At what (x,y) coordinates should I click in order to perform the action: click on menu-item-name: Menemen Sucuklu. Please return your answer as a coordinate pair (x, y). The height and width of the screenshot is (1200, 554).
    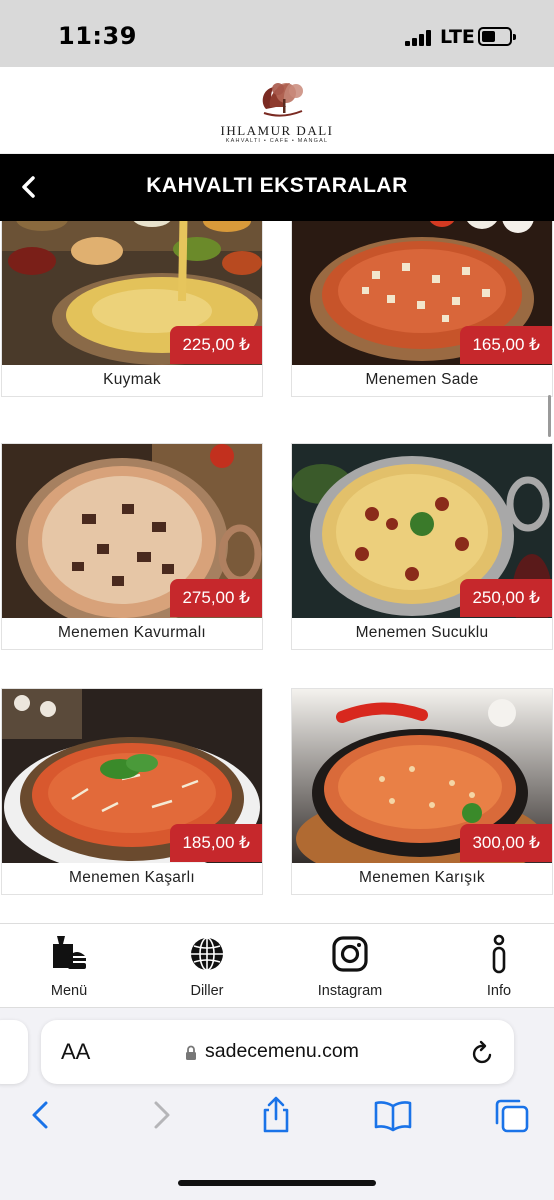
    Looking at the image, I should click on (422, 632).